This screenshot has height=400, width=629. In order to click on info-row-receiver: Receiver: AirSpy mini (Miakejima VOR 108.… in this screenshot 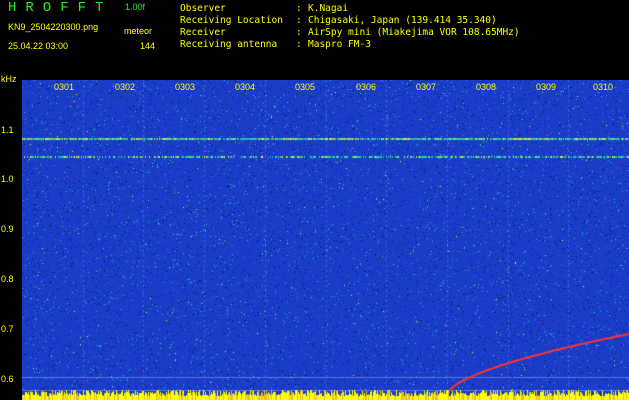, I will do `click(350, 32)`.